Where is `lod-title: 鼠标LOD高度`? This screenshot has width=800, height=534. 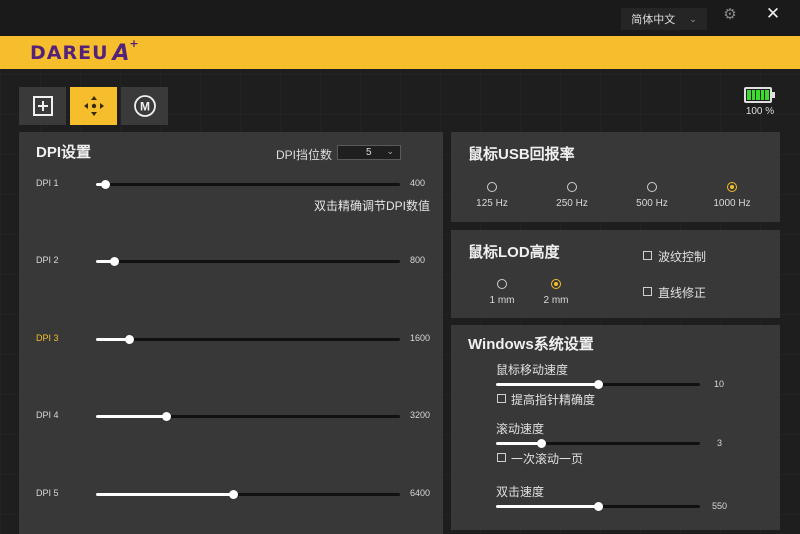 lod-title: 鼠标LOD高度 is located at coordinates (514, 252).